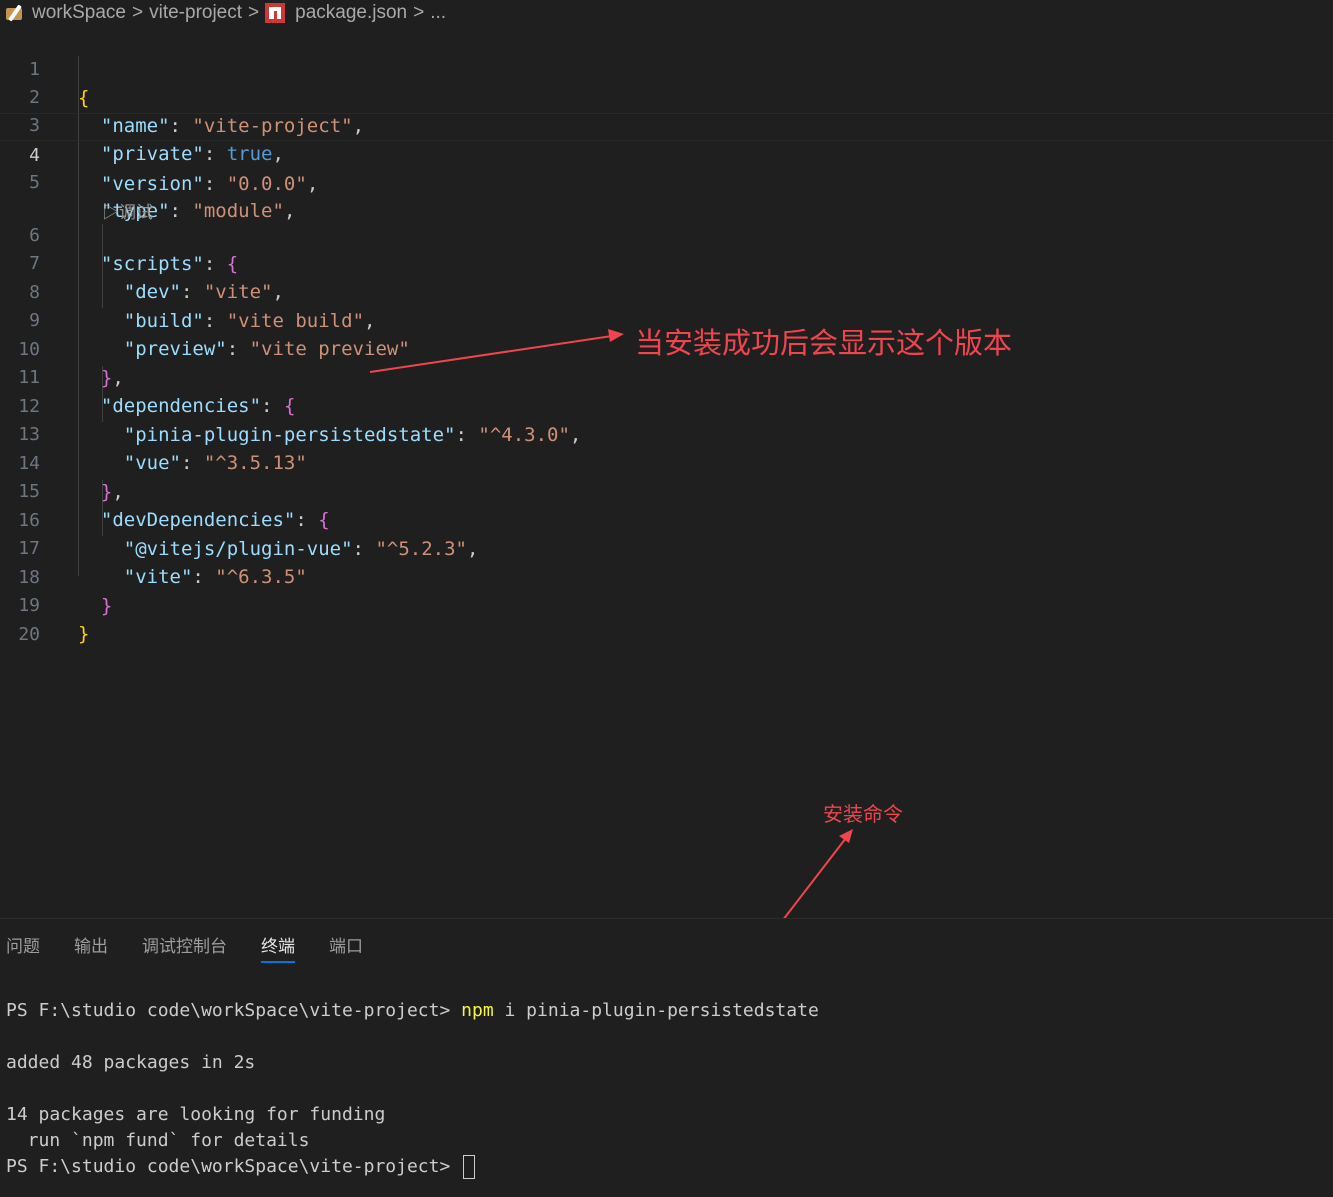 This screenshot has width=1333, height=1197. What do you see at coordinates (477, 1010) in the screenshot?
I see `terminal-command-npm: npm` at bounding box center [477, 1010].